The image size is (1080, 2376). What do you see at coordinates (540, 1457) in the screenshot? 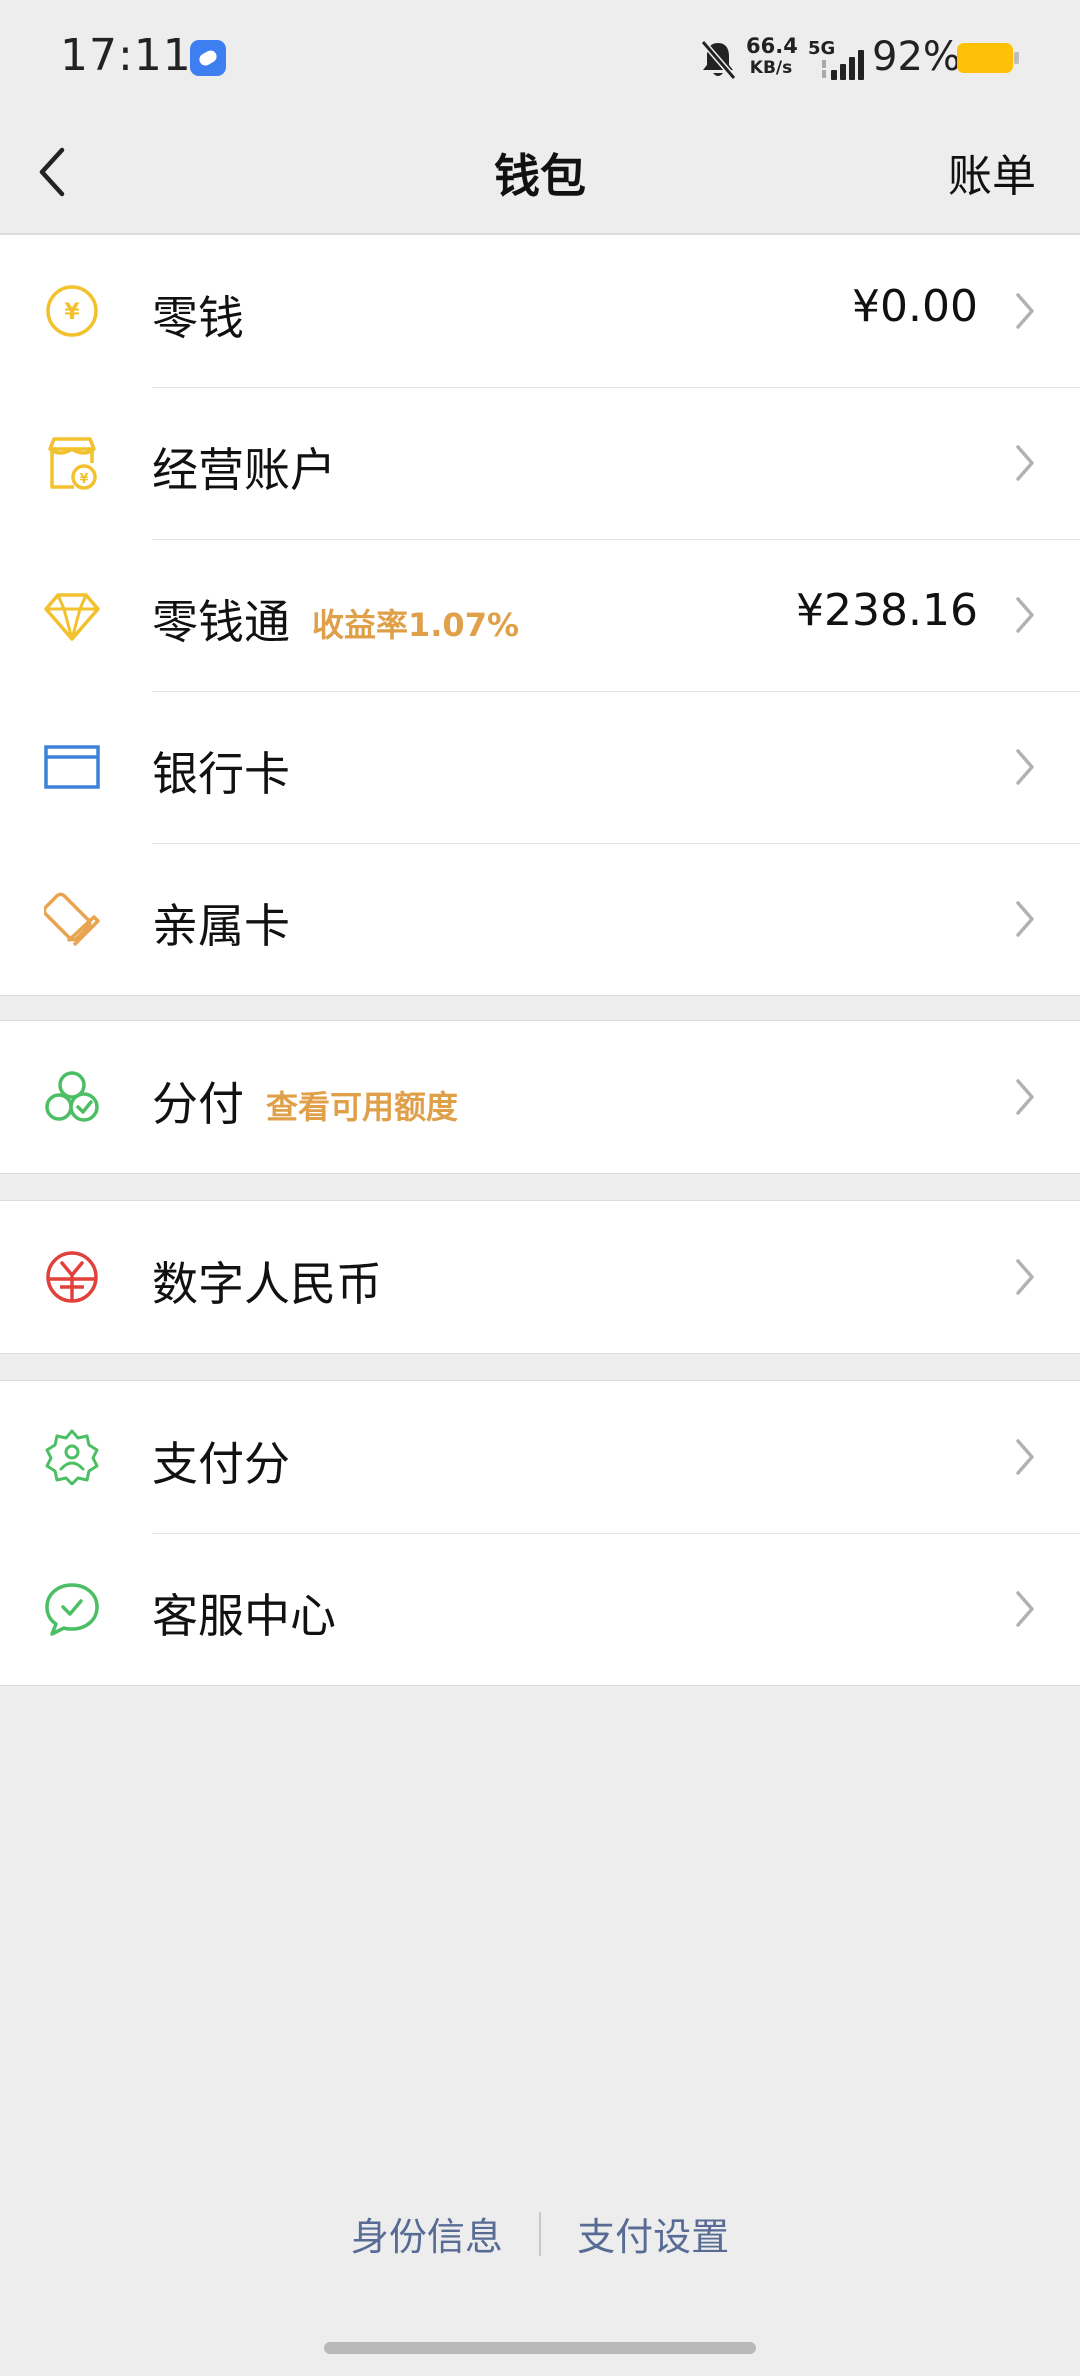
I see `wallet-item-payment-score: 支付分` at bounding box center [540, 1457].